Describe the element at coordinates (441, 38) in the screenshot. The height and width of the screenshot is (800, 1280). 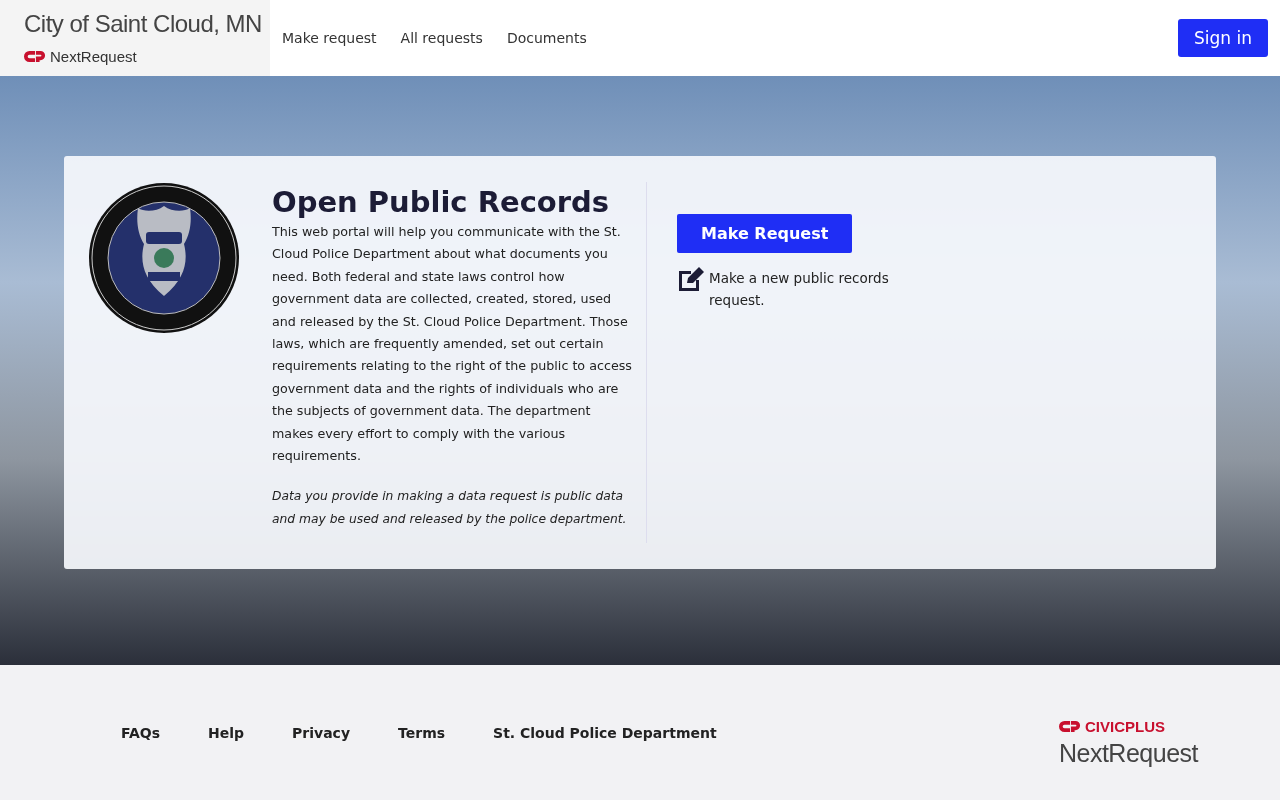
I see `nav-link: All requests` at that location.